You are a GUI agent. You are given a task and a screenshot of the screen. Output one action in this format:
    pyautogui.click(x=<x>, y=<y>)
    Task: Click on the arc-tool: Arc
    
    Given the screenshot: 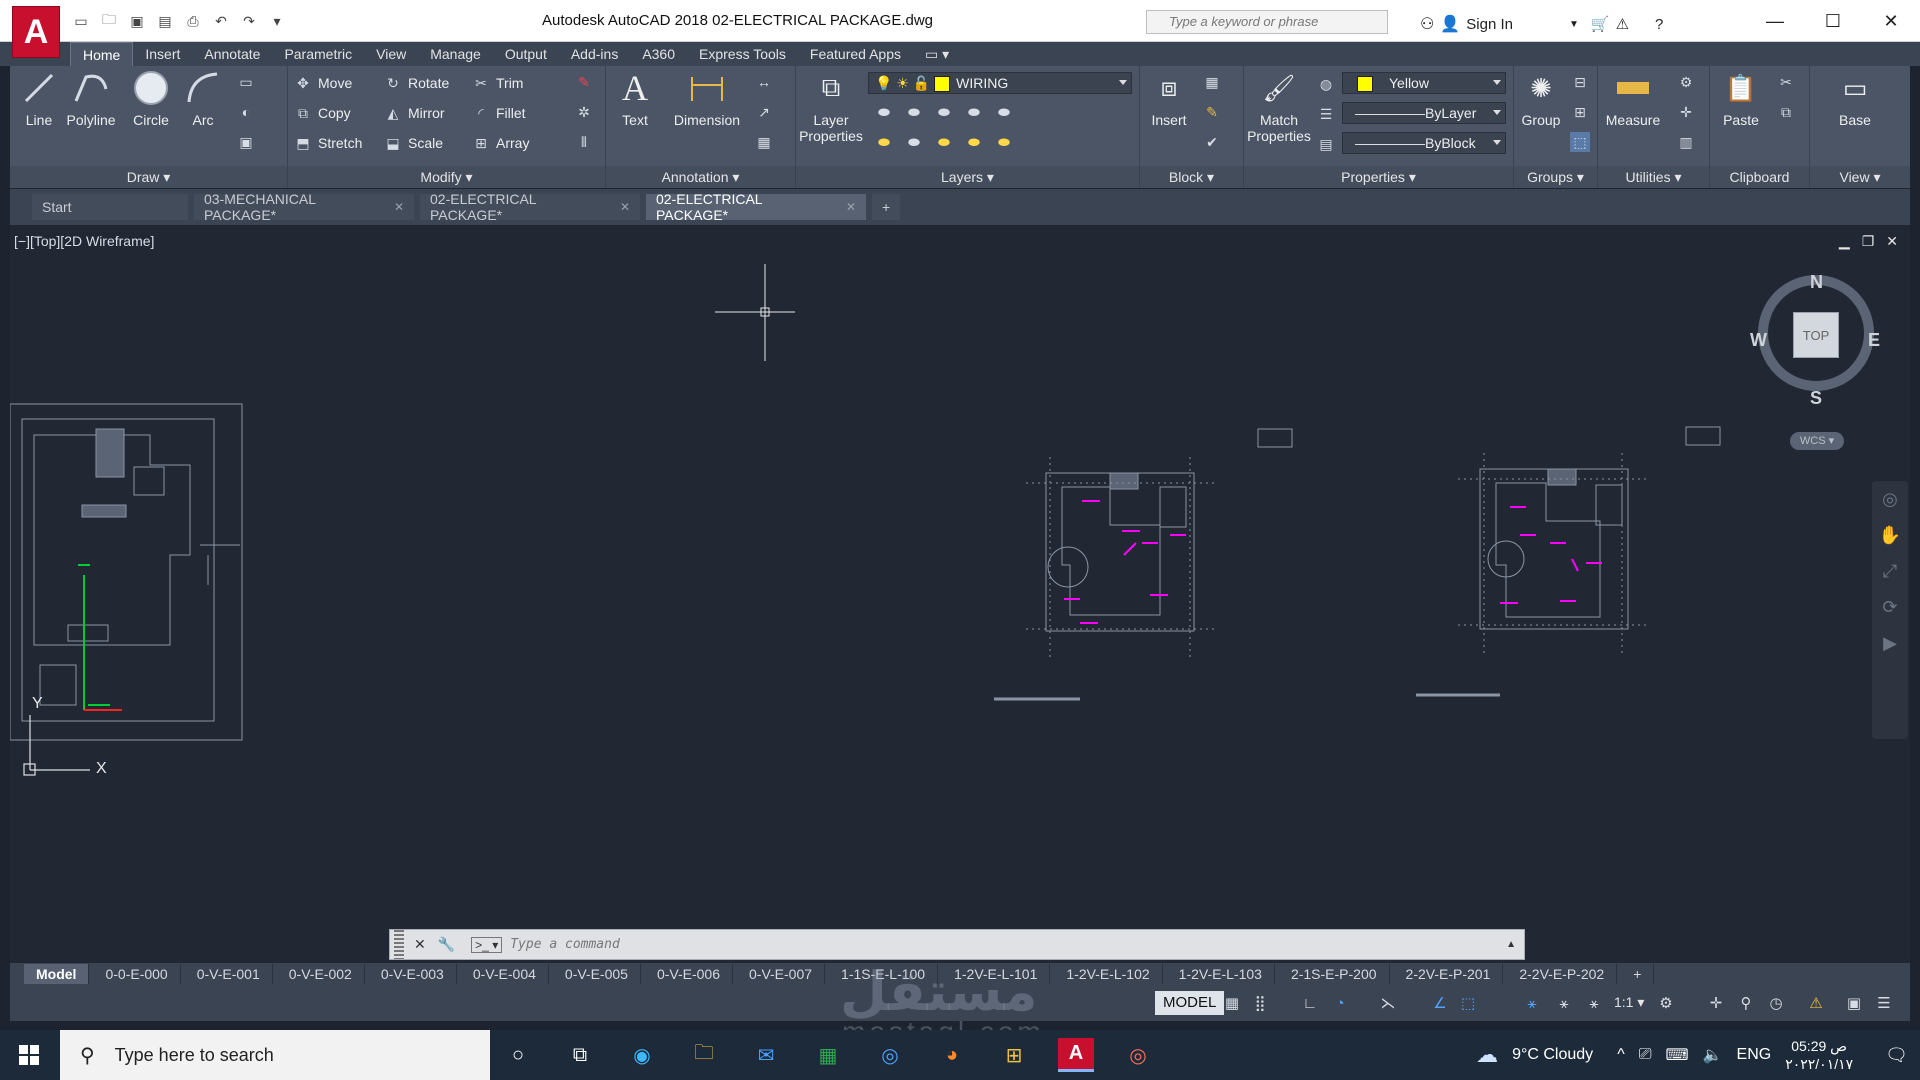 What is the action you would take?
    pyautogui.click(x=203, y=98)
    